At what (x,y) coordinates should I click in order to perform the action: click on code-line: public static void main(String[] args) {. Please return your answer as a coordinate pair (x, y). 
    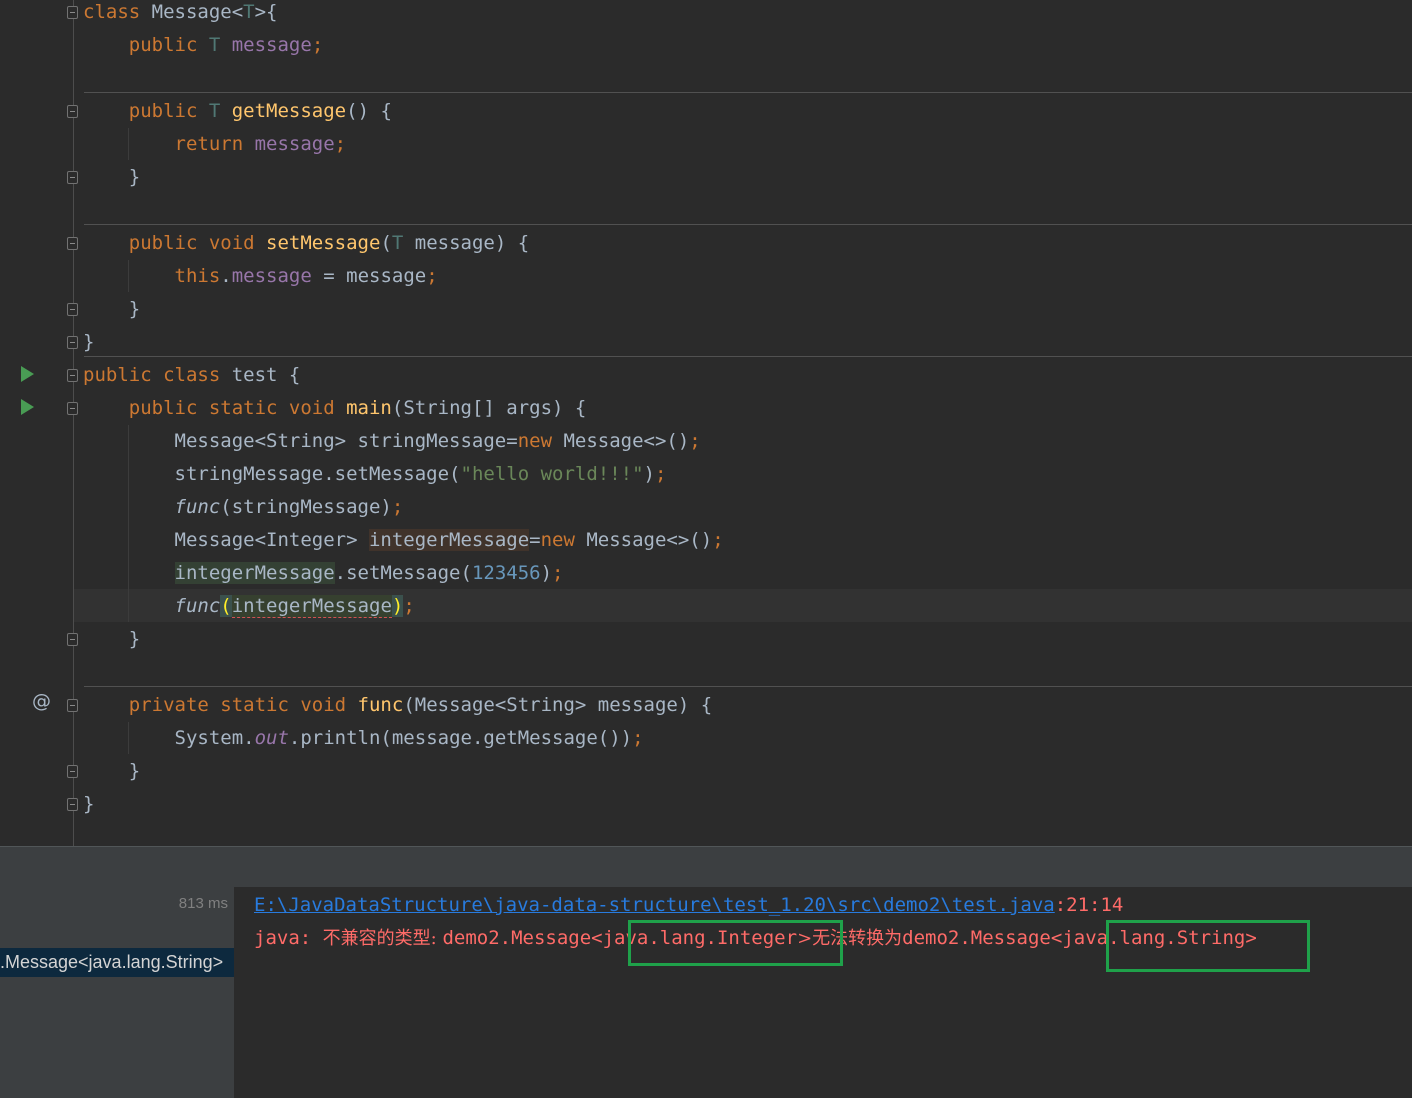
    Looking at the image, I should click on (335, 408).